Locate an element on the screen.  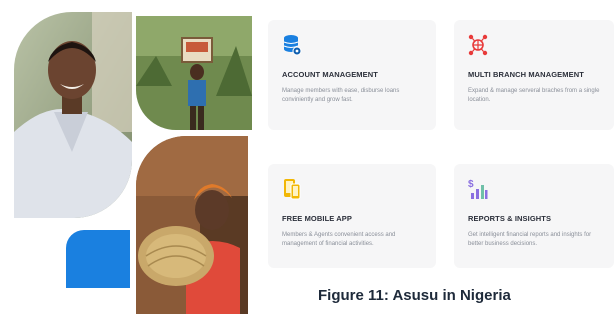
feature-title: FREE MOBILE APP is located at coordinates (317, 218).